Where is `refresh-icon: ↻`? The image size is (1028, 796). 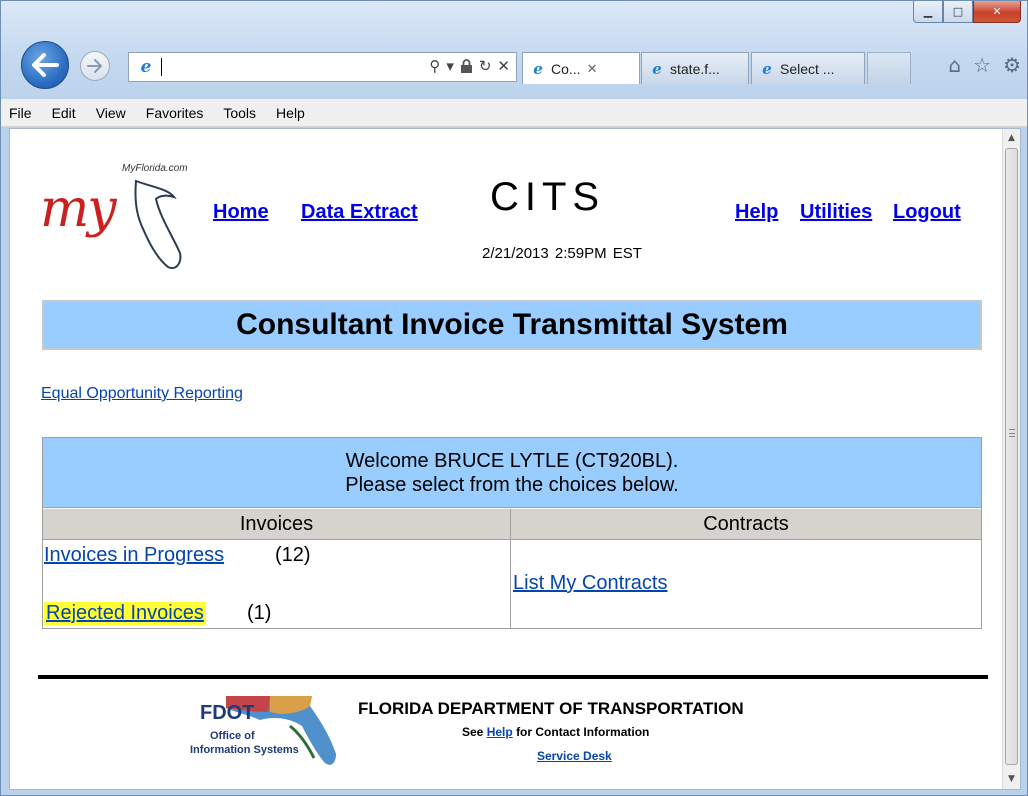 refresh-icon: ↻ is located at coordinates (485, 66).